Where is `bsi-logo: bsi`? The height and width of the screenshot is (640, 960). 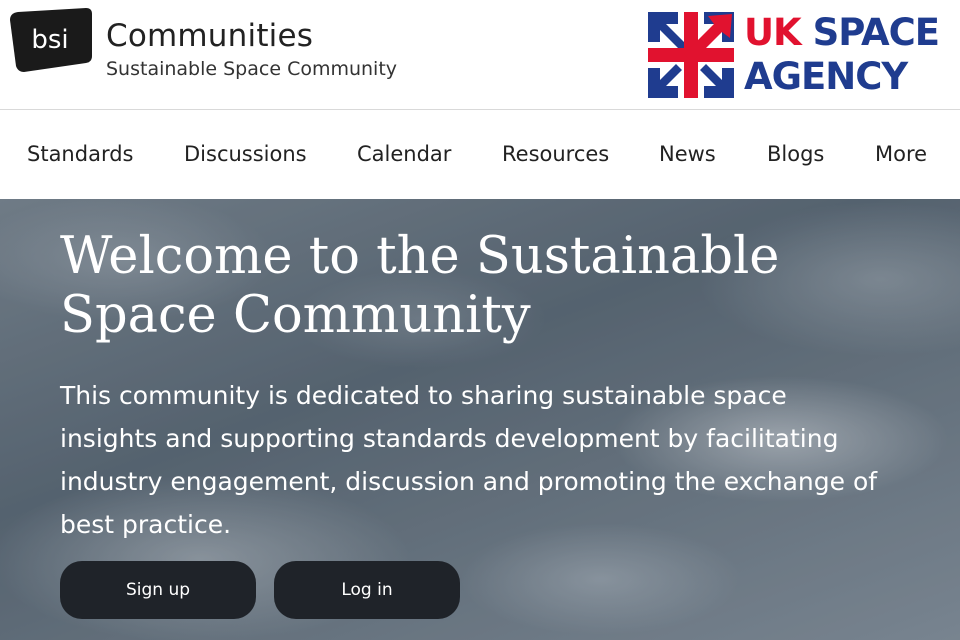
bsi-logo: bsi is located at coordinates (52, 40).